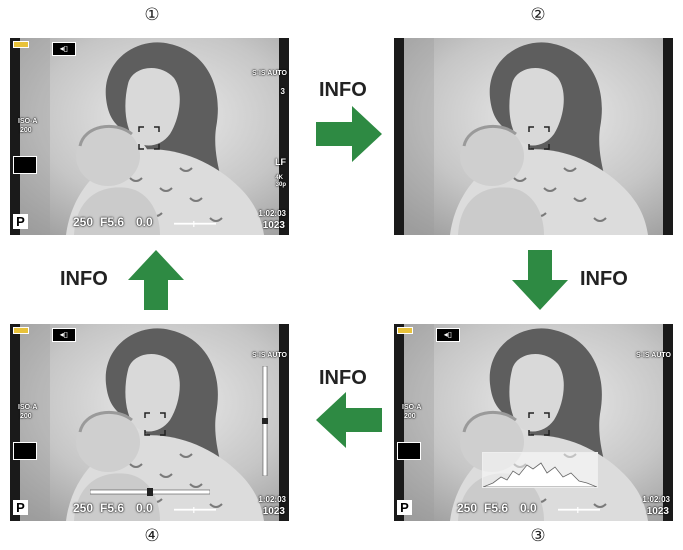 Image resolution: width=683 pixels, height=550 pixels. Describe the element at coordinates (282, 91) in the screenshot. I see `drive-count: 3` at that location.